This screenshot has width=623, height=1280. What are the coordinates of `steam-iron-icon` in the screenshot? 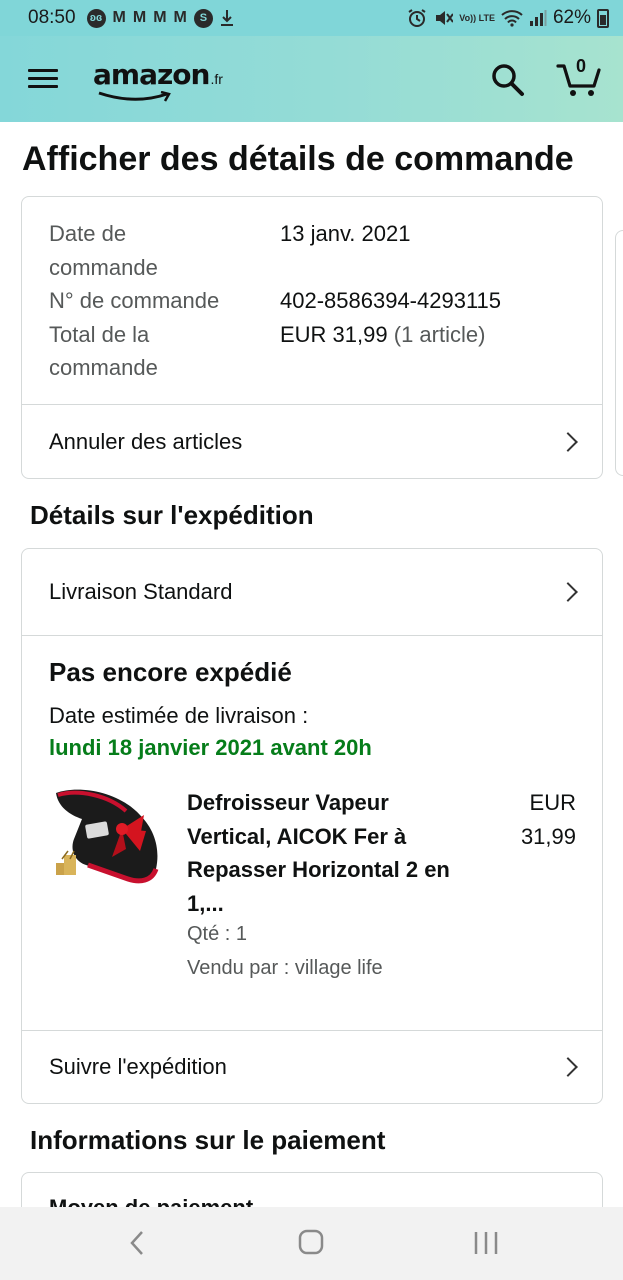 It's located at (107, 836).